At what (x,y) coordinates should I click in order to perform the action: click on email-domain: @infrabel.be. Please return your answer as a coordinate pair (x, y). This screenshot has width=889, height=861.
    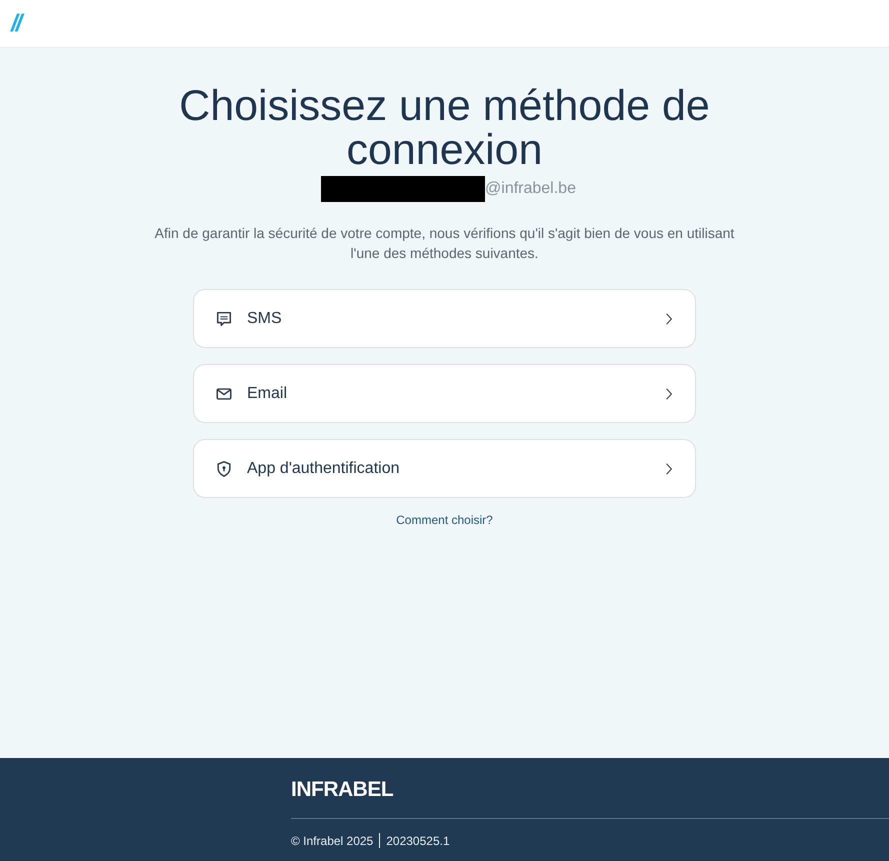
    Looking at the image, I should click on (530, 189).